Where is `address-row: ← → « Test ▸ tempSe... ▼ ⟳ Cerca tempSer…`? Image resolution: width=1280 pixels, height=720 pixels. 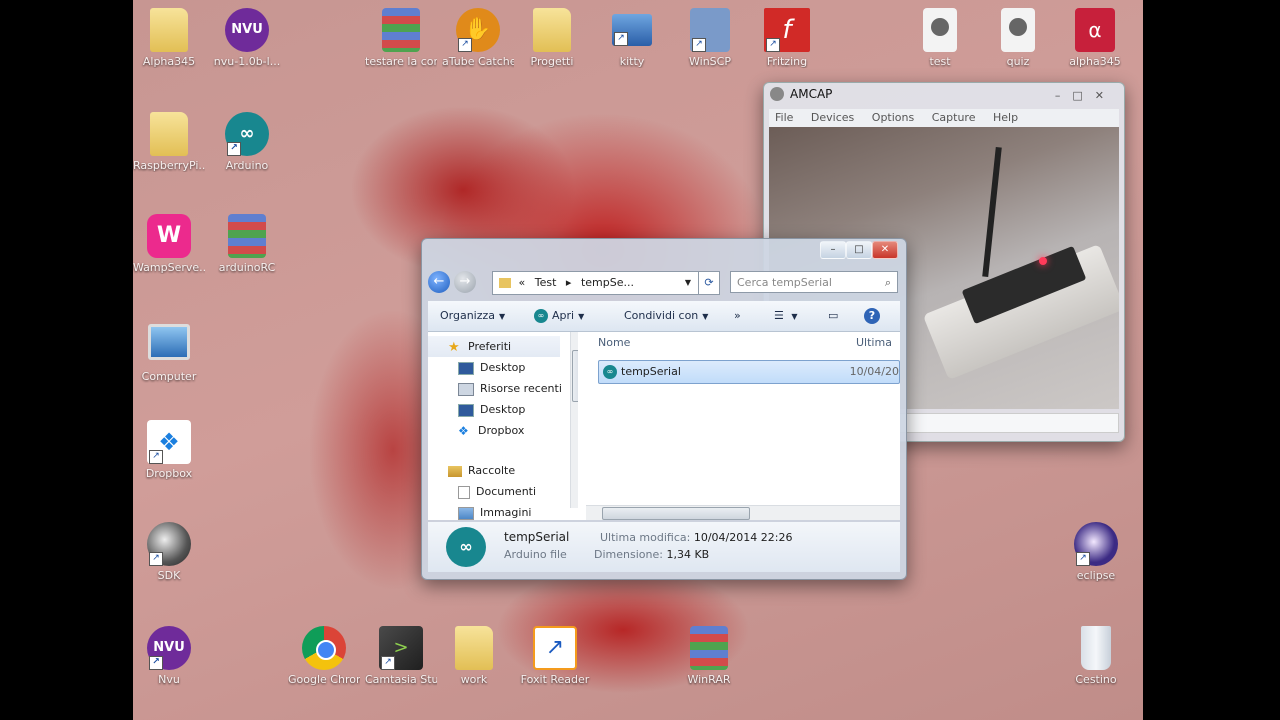 address-row: ← → « Test ▸ tempSe... ▼ ⟳ Cerca tempSer… is located at coordinates (664, 282).